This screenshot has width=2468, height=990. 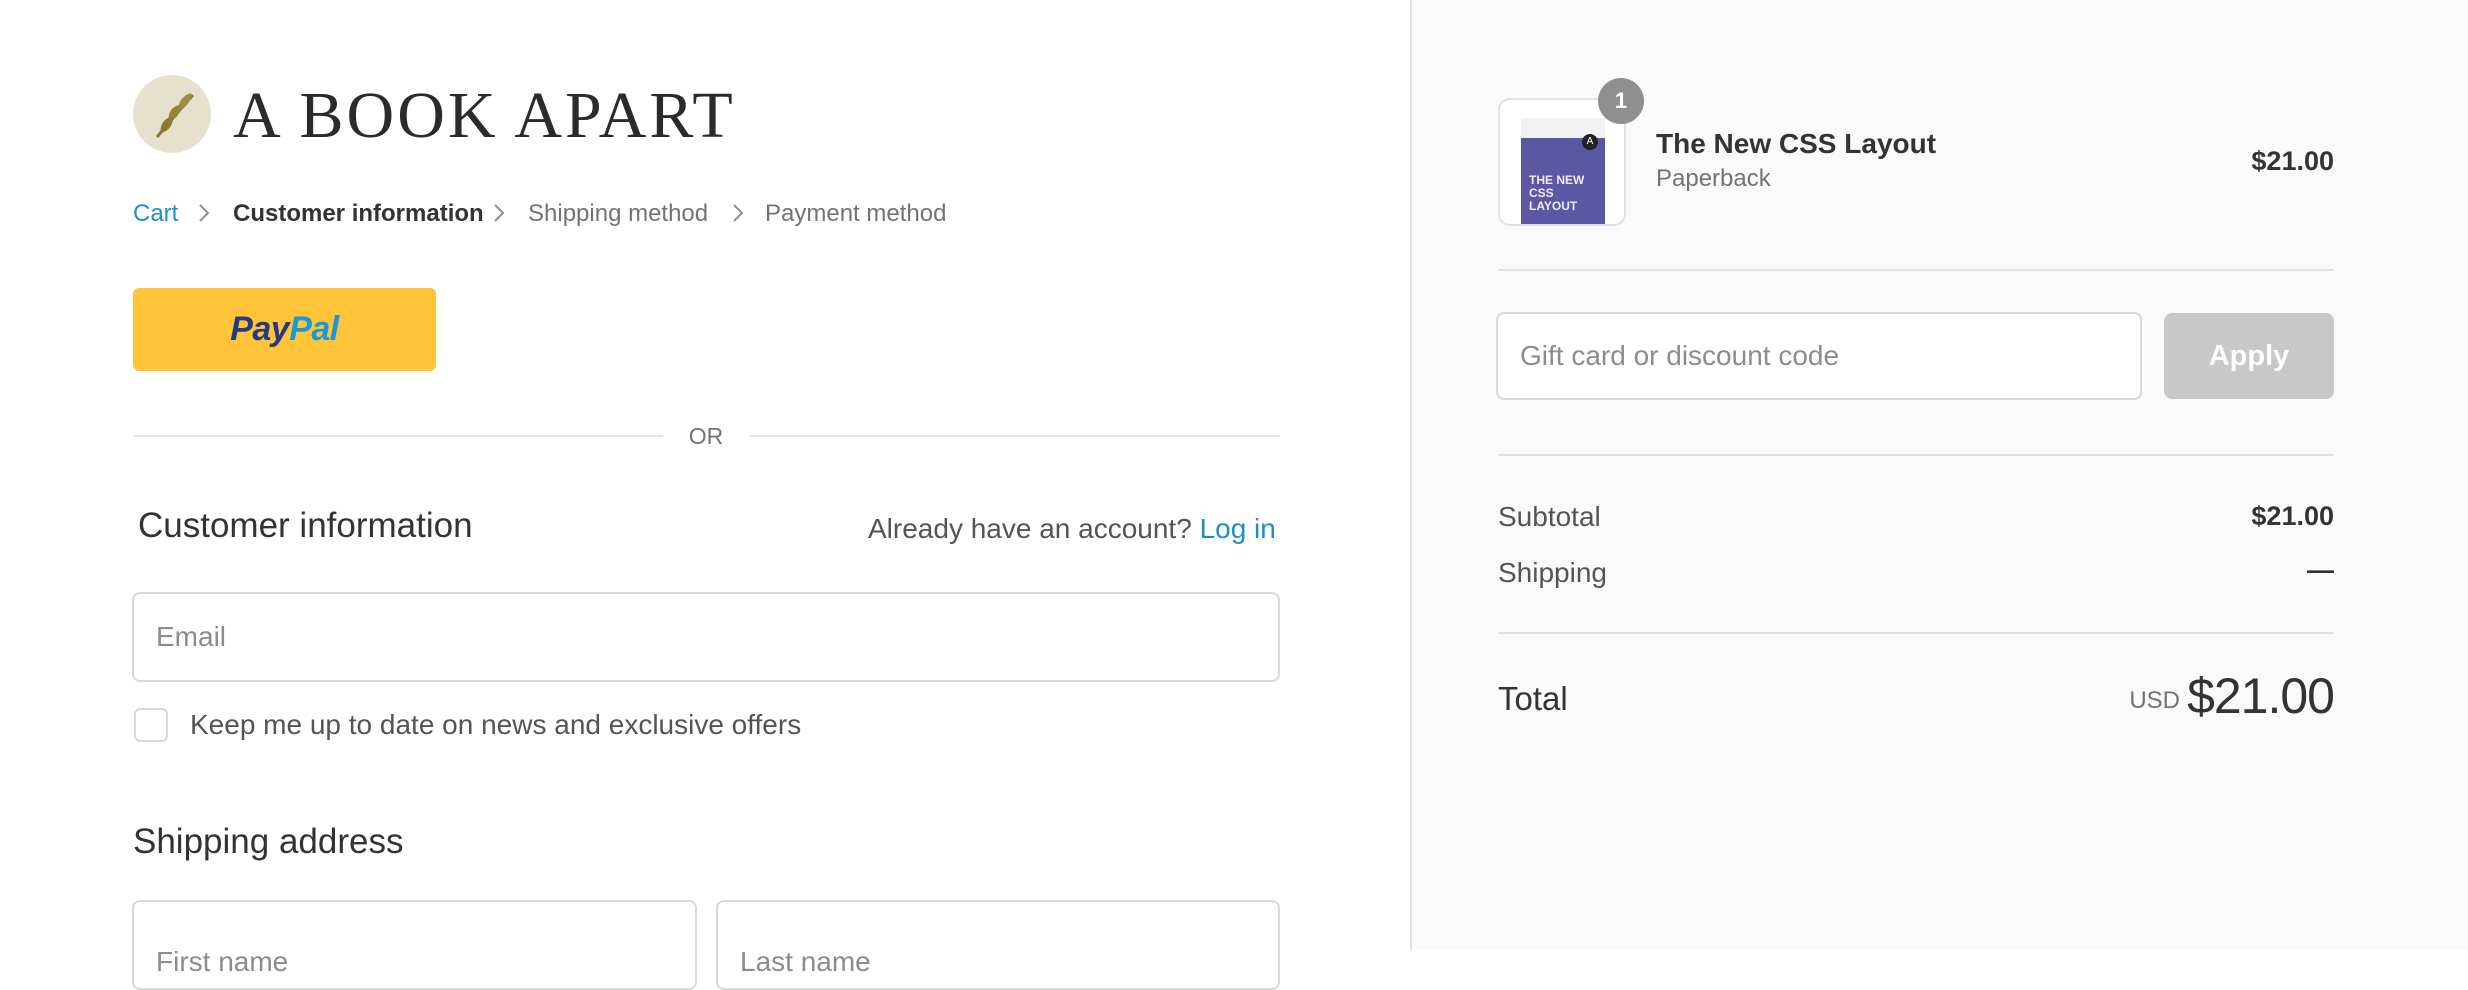 I want to click on shipping-label: Shipping, so click(x=1552, y=572).